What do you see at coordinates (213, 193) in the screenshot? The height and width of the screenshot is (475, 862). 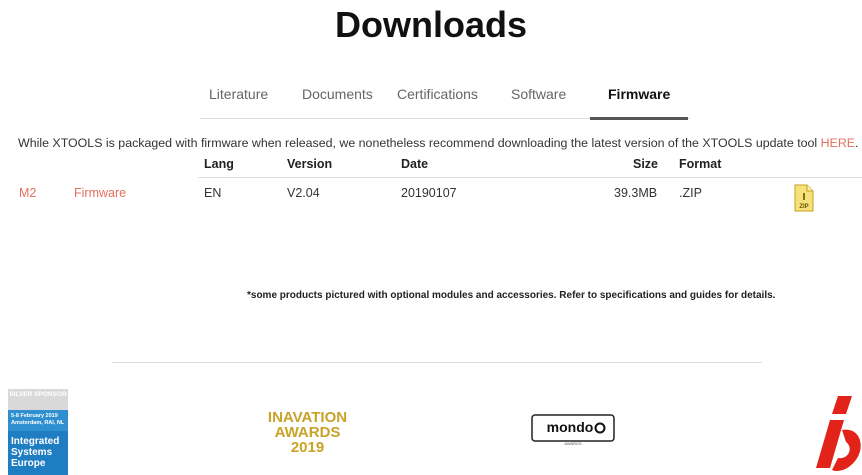 I see `row-lang: EN` at bounding box center [213, 193].